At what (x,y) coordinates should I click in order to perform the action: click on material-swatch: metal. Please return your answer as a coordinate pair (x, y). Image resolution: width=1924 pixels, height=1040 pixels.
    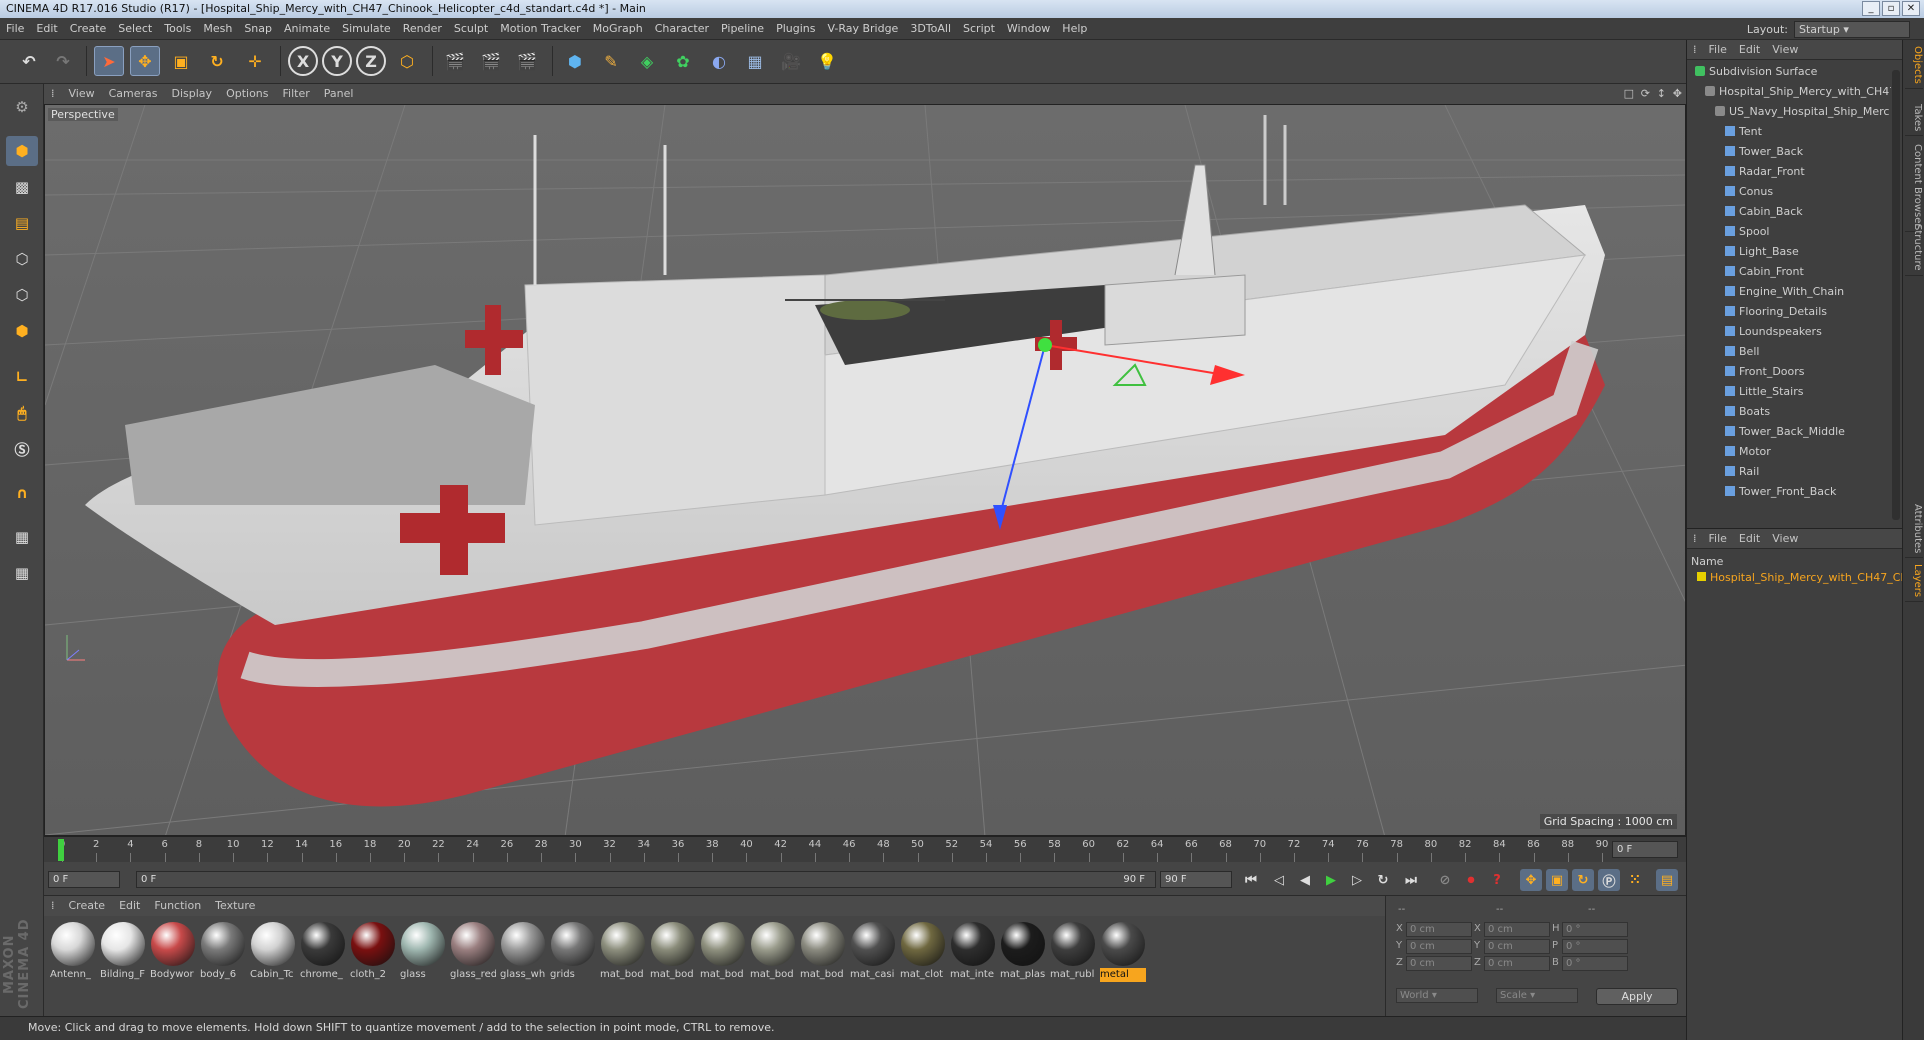
    Looking at the image, I should click on (1123, 953).